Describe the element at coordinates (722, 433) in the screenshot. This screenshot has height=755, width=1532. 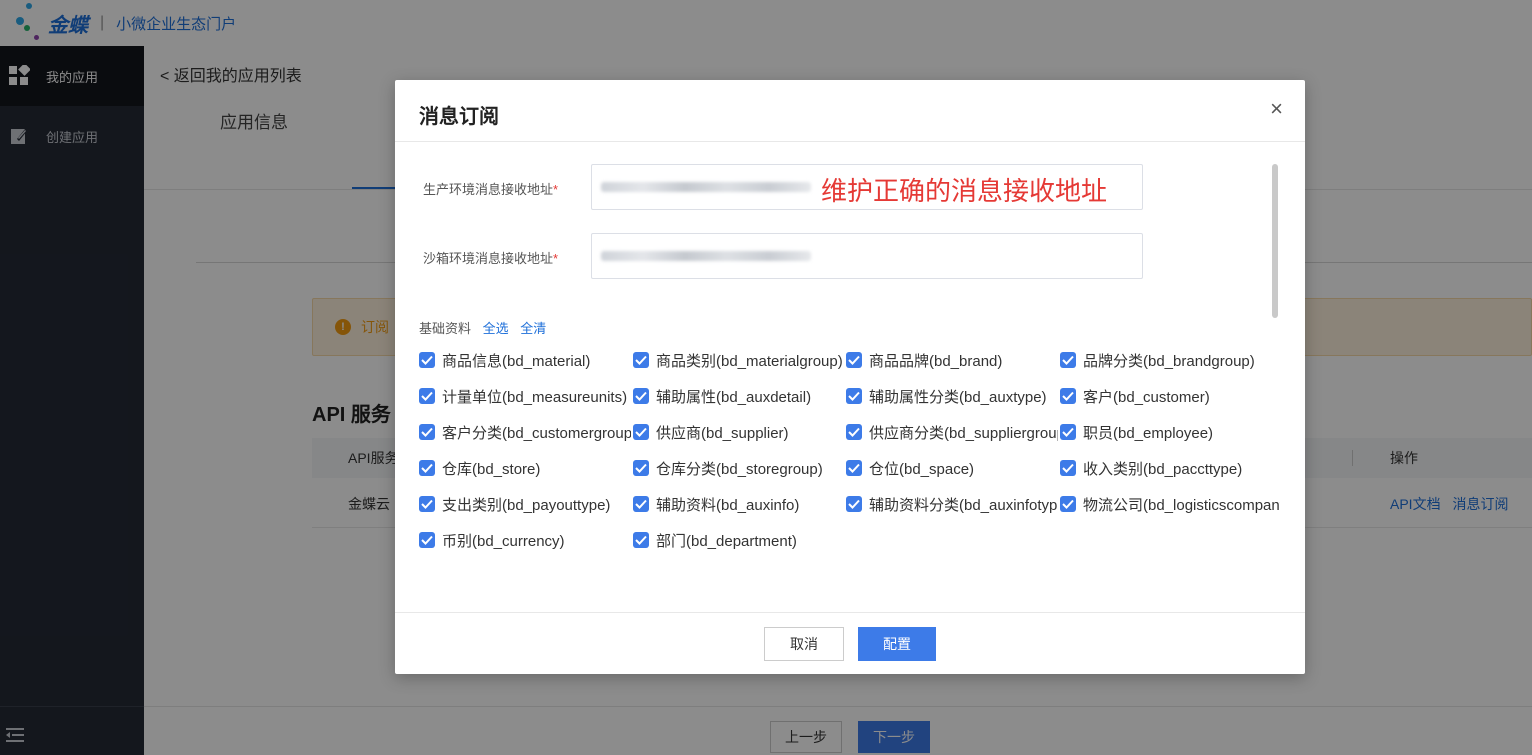
I see `checkbox-label: 供应商(bd_supplier)` at that location.